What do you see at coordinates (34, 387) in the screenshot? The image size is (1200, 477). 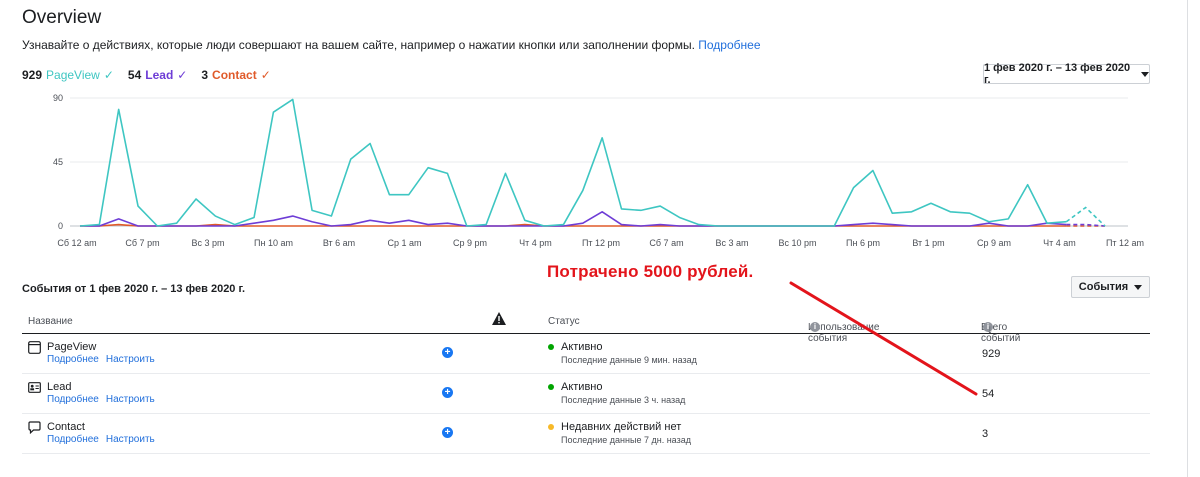 I see `contact-card-icon` at bounding box center [34, 387].